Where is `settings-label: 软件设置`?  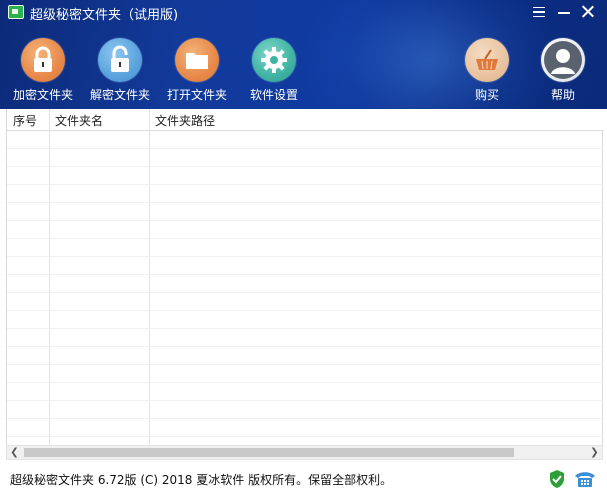 settings-label: 软件设置 is located at coordinates (273, 95).